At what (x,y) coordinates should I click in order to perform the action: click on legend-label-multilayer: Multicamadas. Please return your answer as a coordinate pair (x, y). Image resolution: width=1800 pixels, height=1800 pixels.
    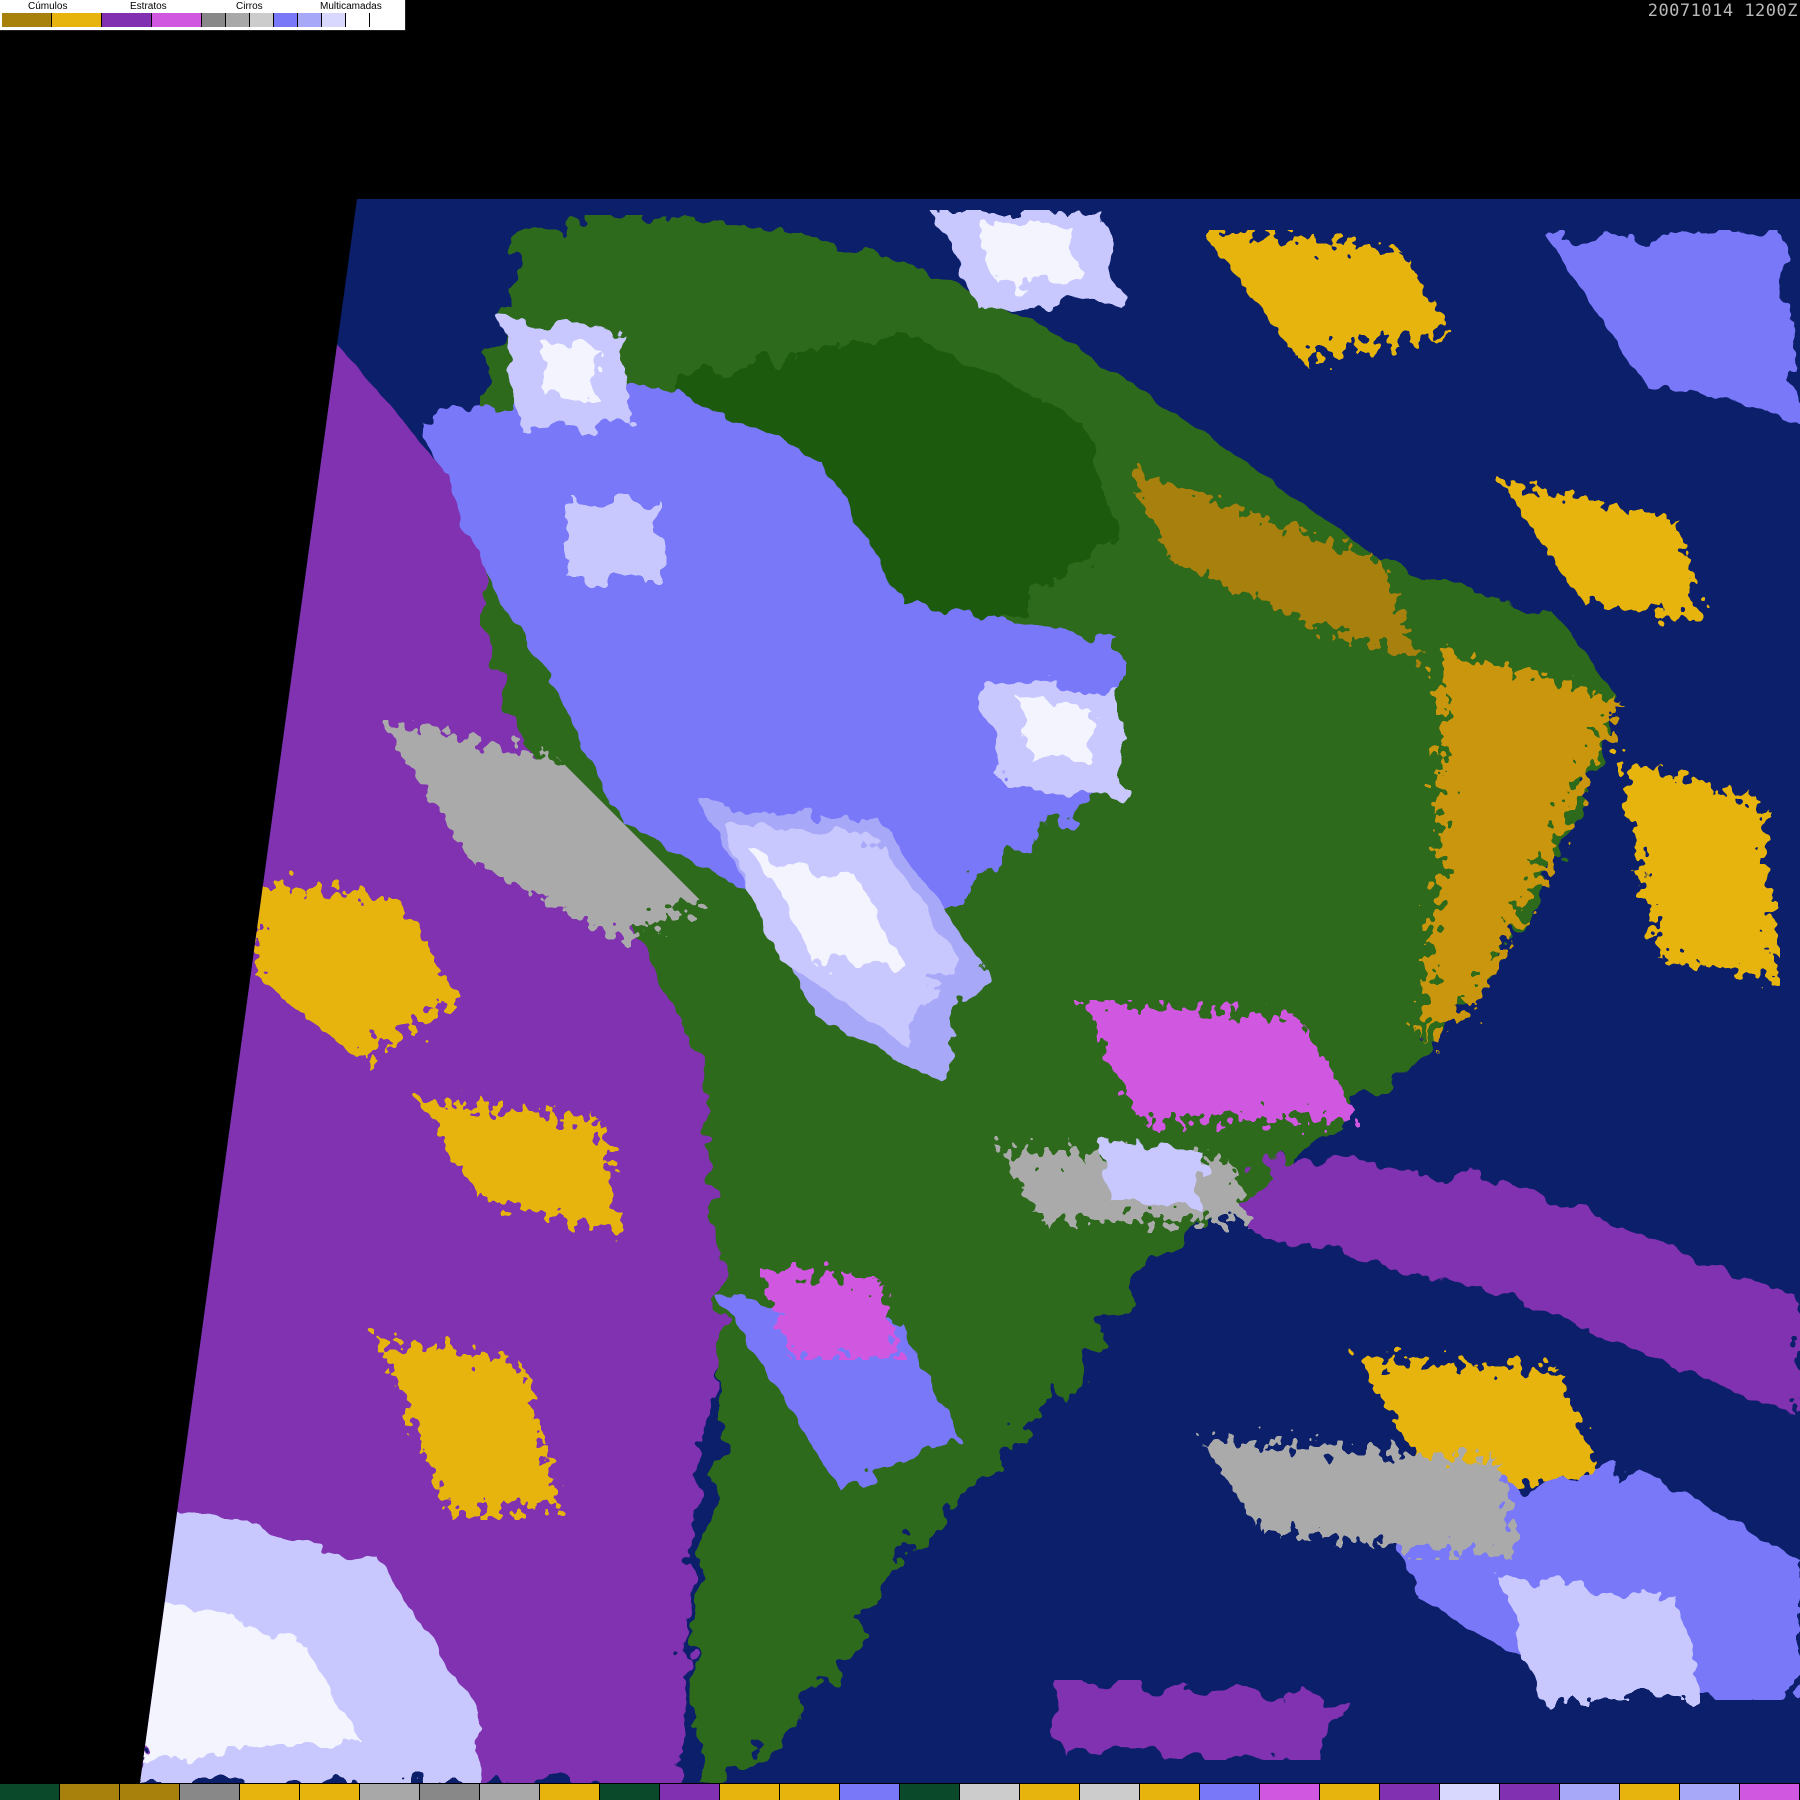
    Looking at the image, I should click on (351, 6).